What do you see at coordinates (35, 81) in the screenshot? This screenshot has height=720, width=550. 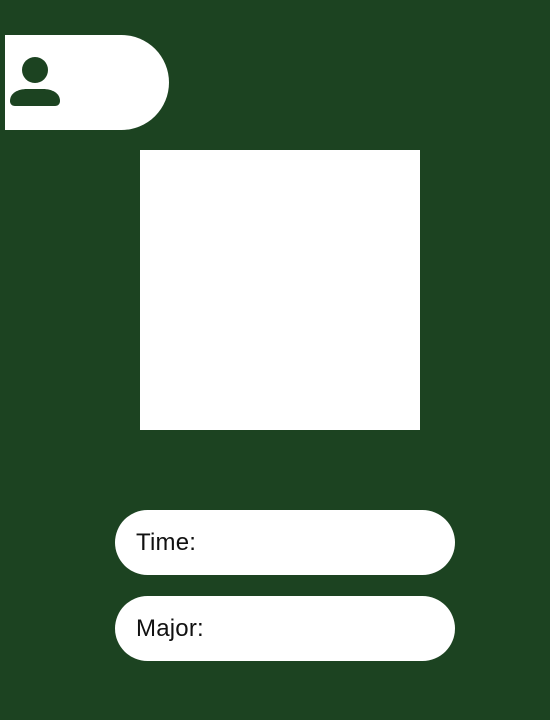 I see `user-icon` at bounding box center [35, 81].